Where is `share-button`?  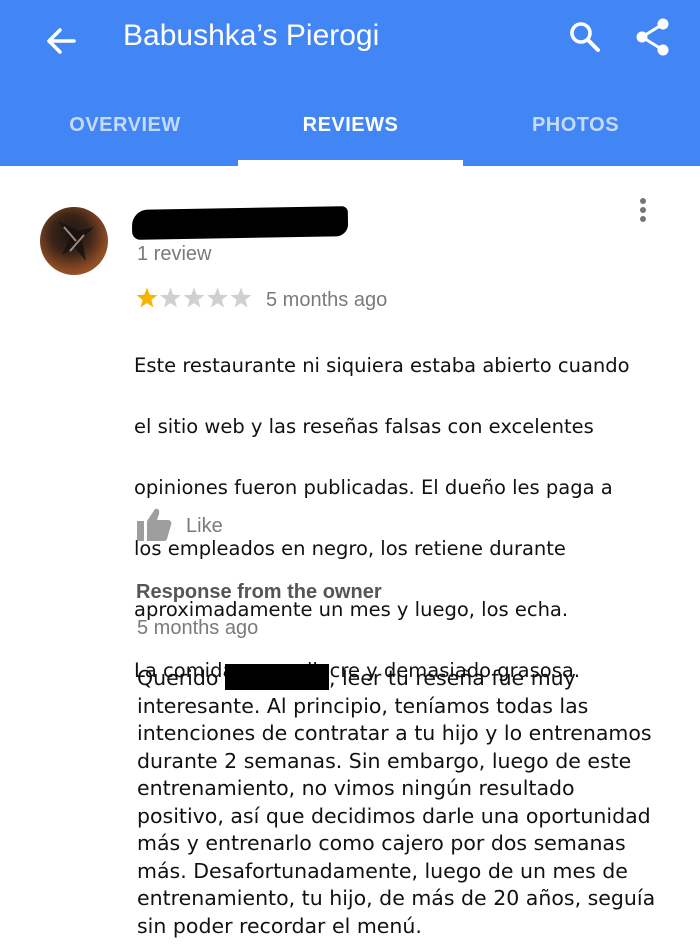
share-button is located at coordinates (653, 37).